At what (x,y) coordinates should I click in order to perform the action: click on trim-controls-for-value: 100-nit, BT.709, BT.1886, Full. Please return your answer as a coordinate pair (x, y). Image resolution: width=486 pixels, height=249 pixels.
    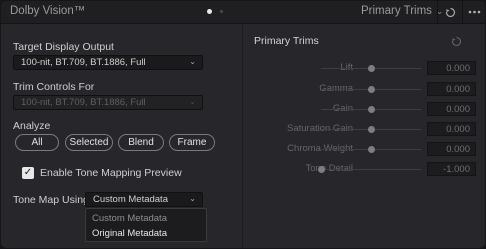
    Looking at the image, I should click on (83, 102).